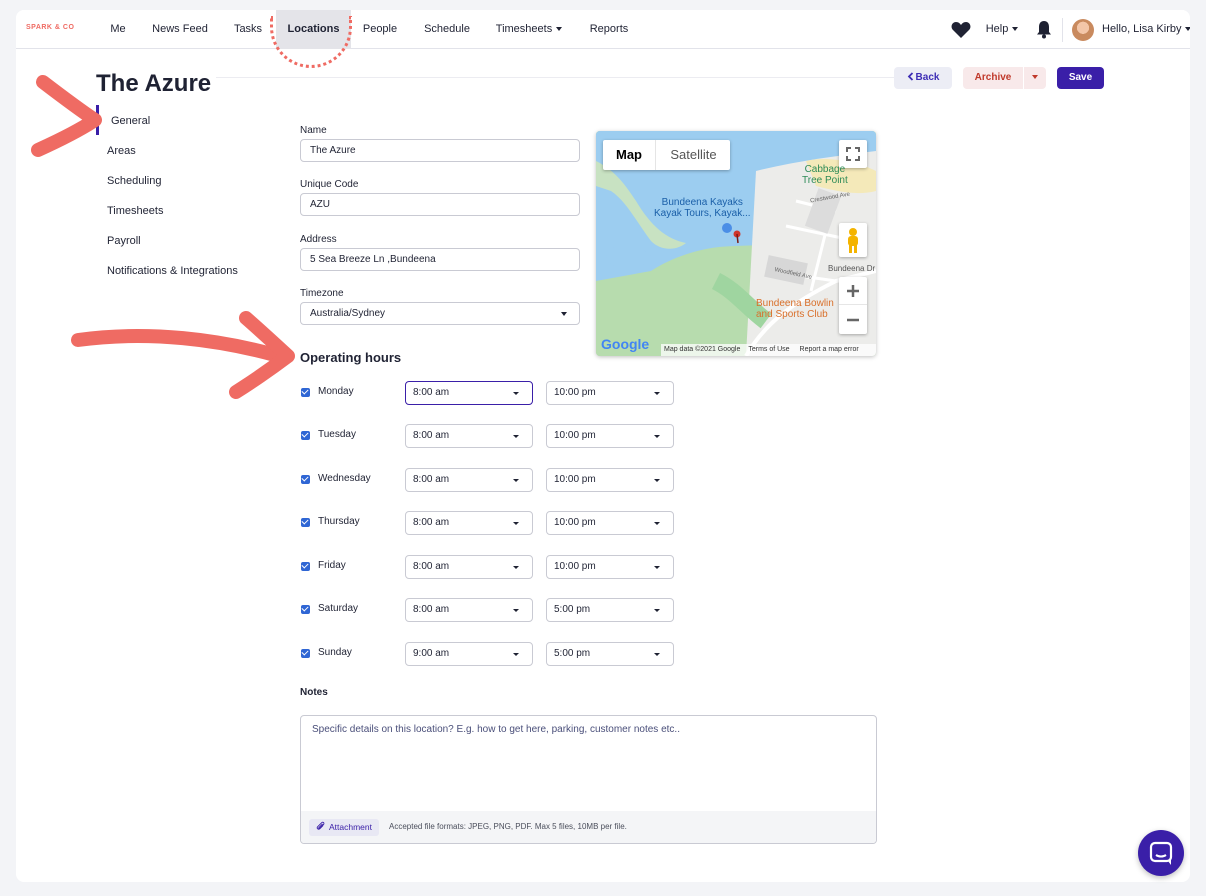  I want to click on arrow-annotation-hours, so click(176, 345).